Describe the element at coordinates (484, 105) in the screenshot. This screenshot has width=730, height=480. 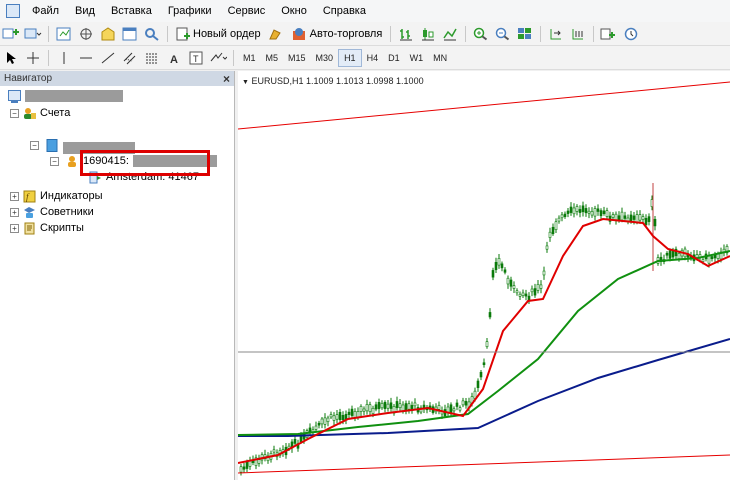
I see `channel-upper-line` at that location.